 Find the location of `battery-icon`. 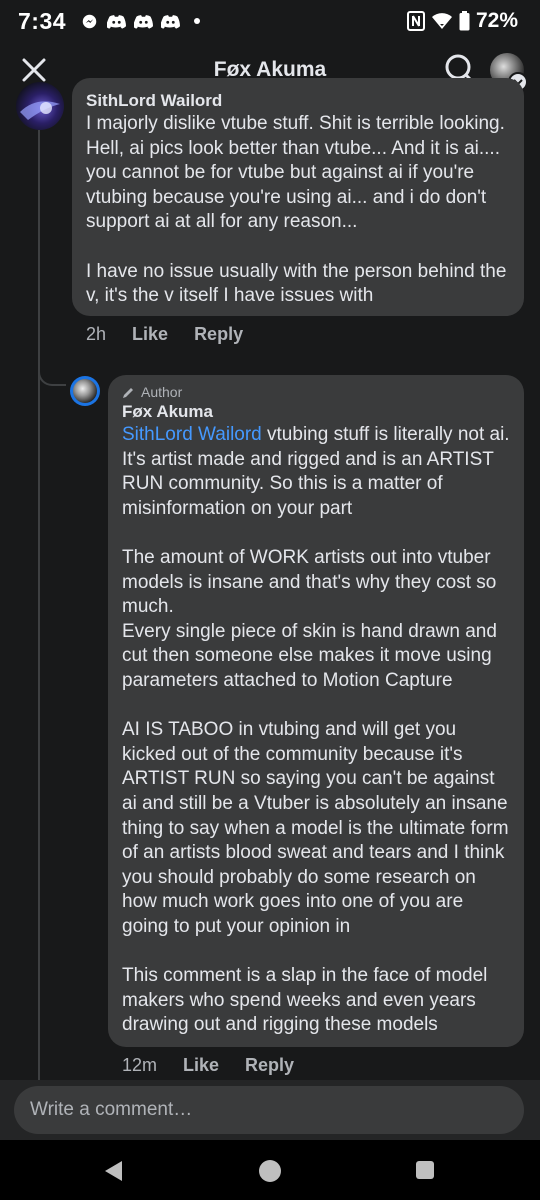

battery-icon is located at coordinates (464, 21).